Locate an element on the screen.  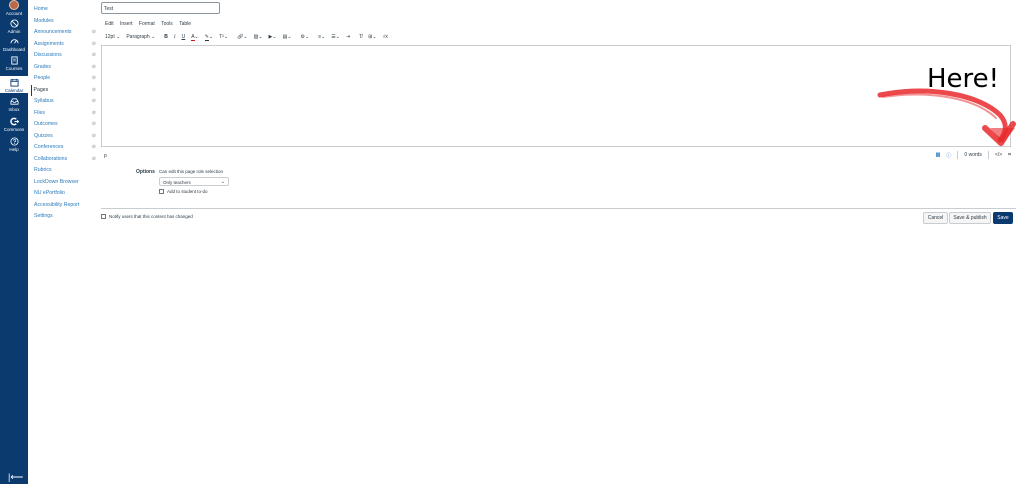
media-icon: ▶︎⌄ is located at coordinates (273, 37).